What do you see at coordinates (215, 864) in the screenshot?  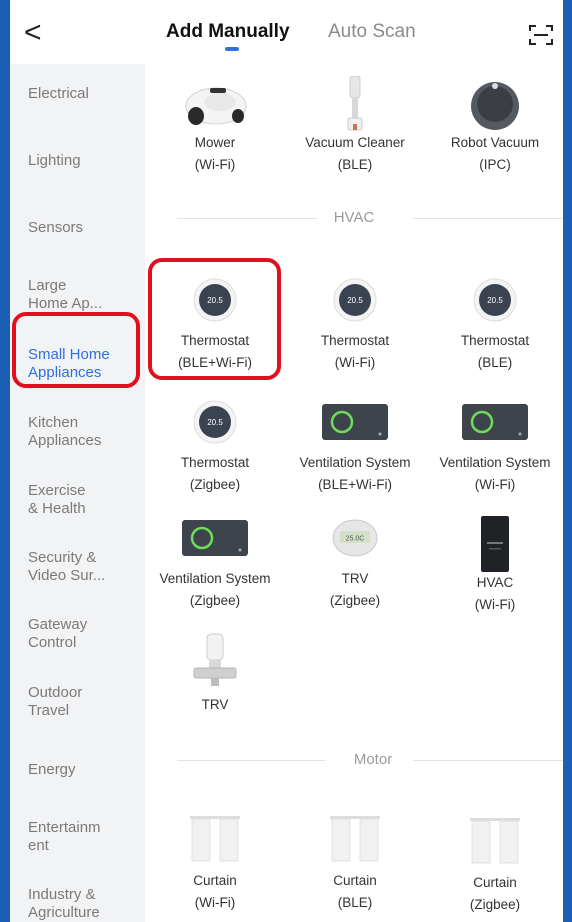 I see `device-curtain-wifi: Curtain (Wi-Fi)` at bounding box center [215, 864].